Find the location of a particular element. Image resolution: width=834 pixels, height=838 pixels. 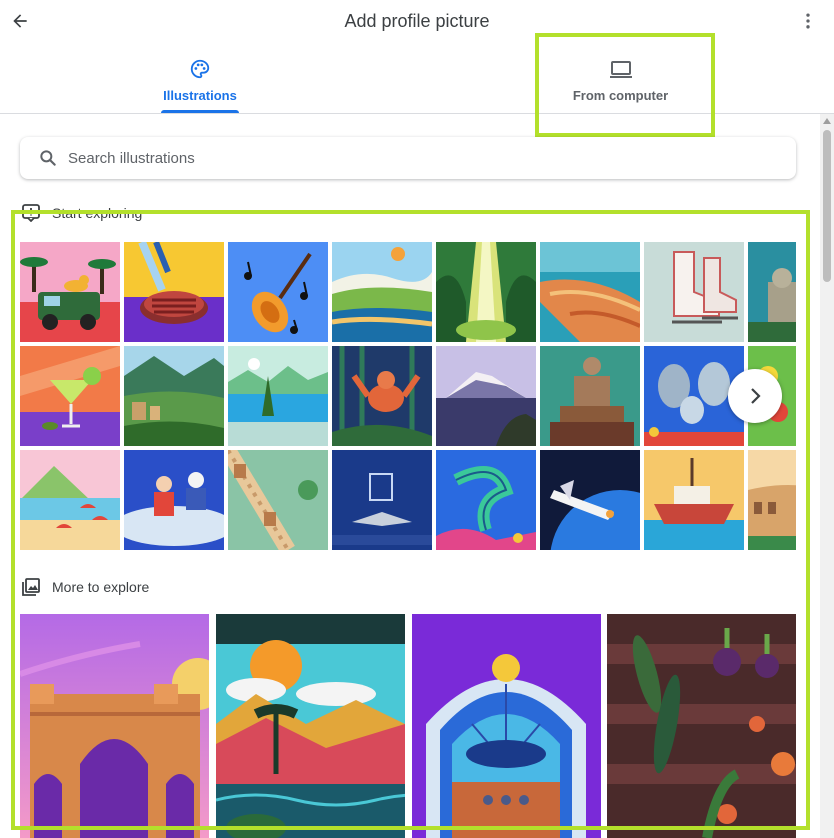

top-bar: Add profile picture is located at coordinates (417, 21).